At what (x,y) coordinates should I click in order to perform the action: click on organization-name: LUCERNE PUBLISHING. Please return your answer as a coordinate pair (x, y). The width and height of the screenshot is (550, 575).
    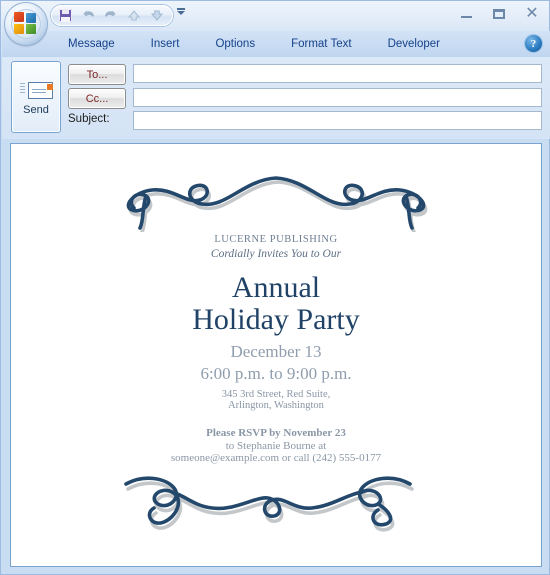
    Looking at the image, I should click on (276, 239).